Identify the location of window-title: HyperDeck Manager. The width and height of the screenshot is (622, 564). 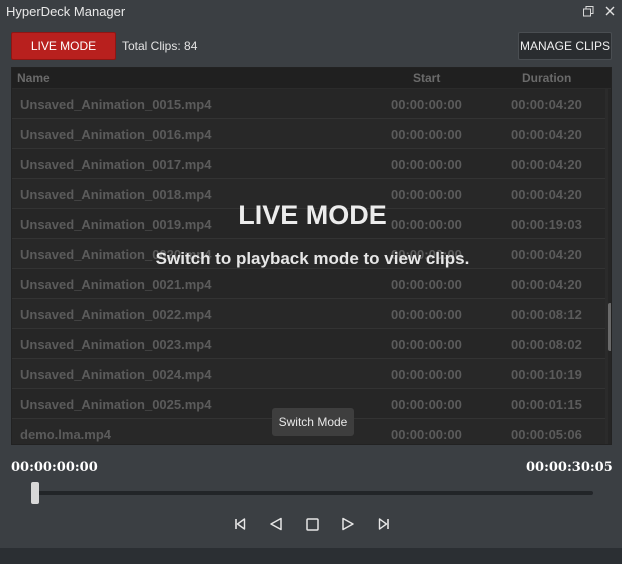
(66, 11).